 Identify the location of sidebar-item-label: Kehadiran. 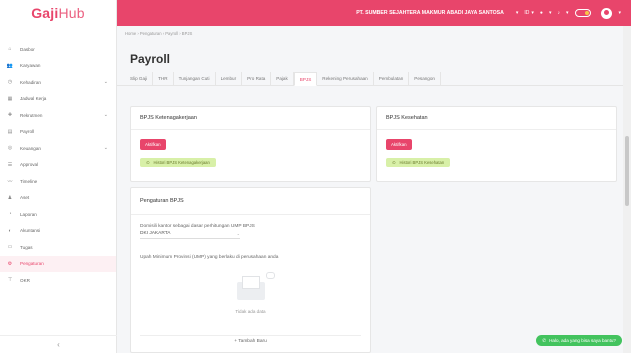
(30, 82).